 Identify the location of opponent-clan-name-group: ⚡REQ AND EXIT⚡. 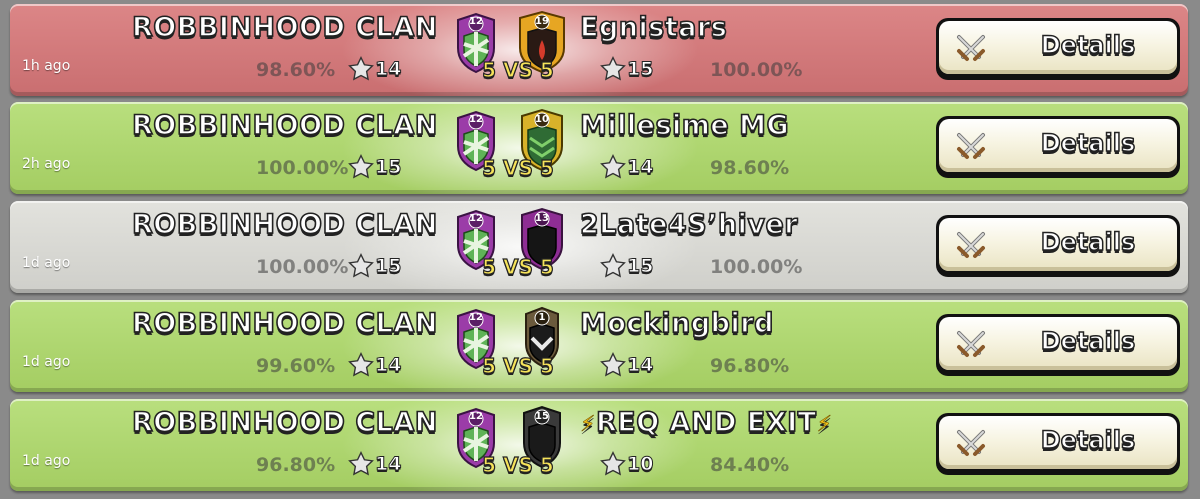
(706, 422).